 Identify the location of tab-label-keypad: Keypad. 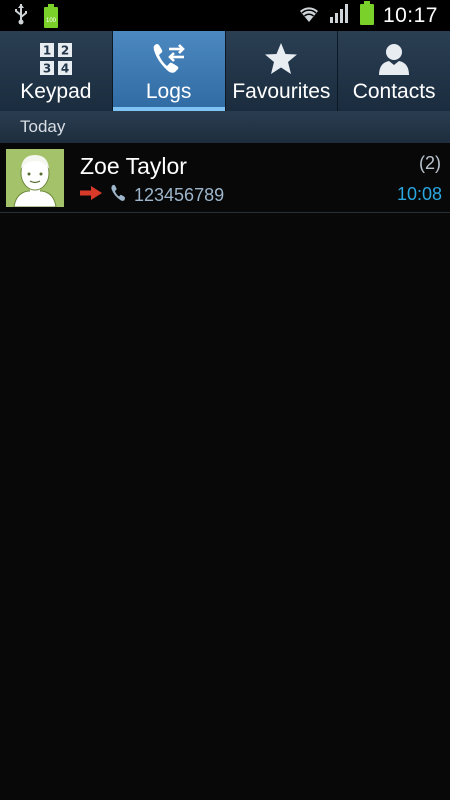
(56, 91).